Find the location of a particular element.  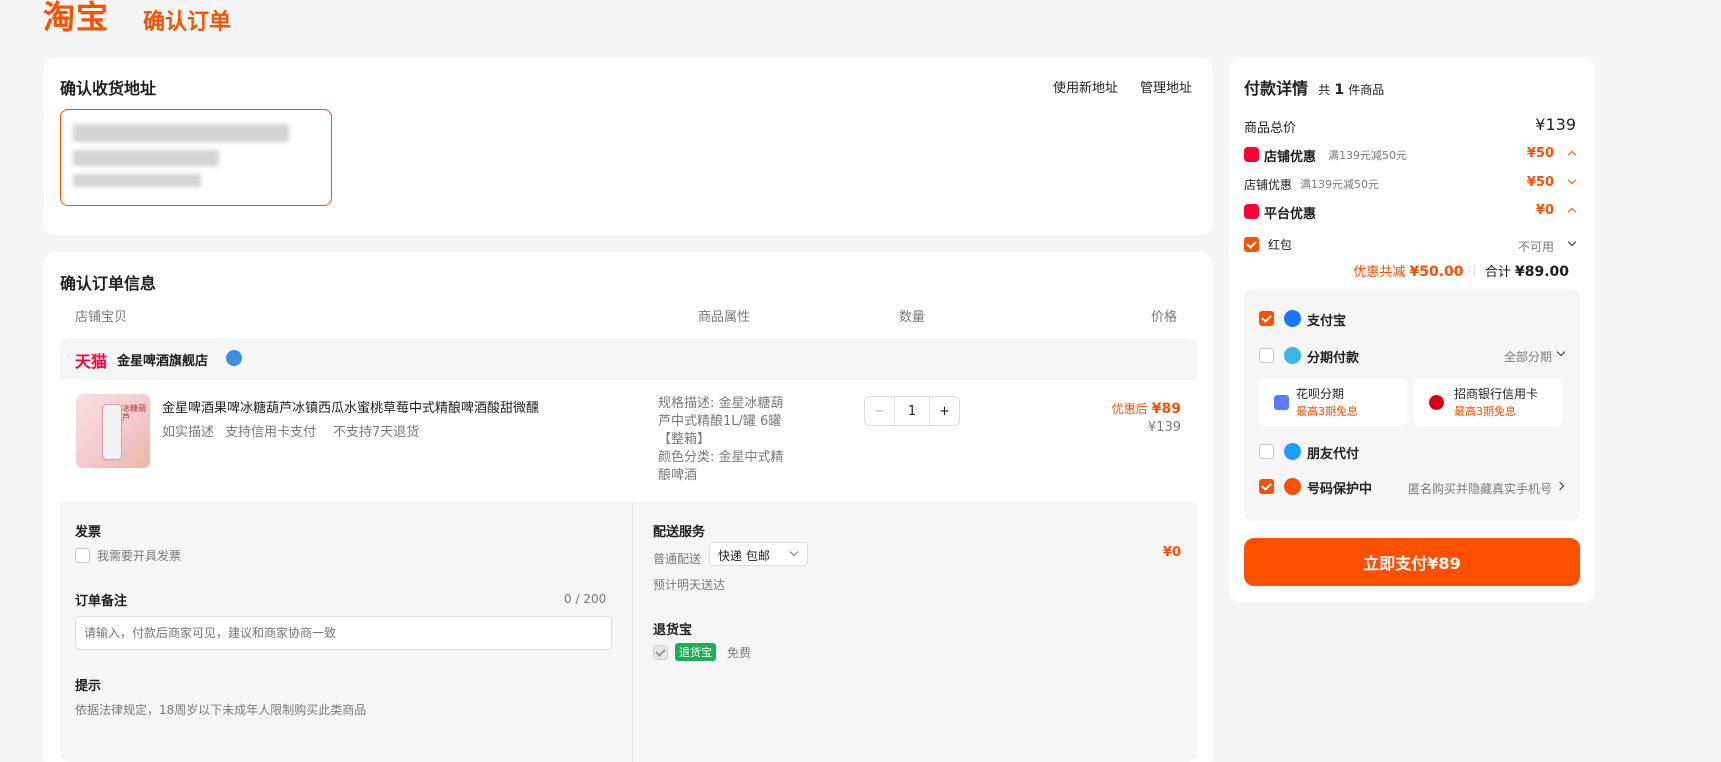

privacy-desc: 匿名购买并隐藏真实手机号 is located at coordinates (1480, 488).